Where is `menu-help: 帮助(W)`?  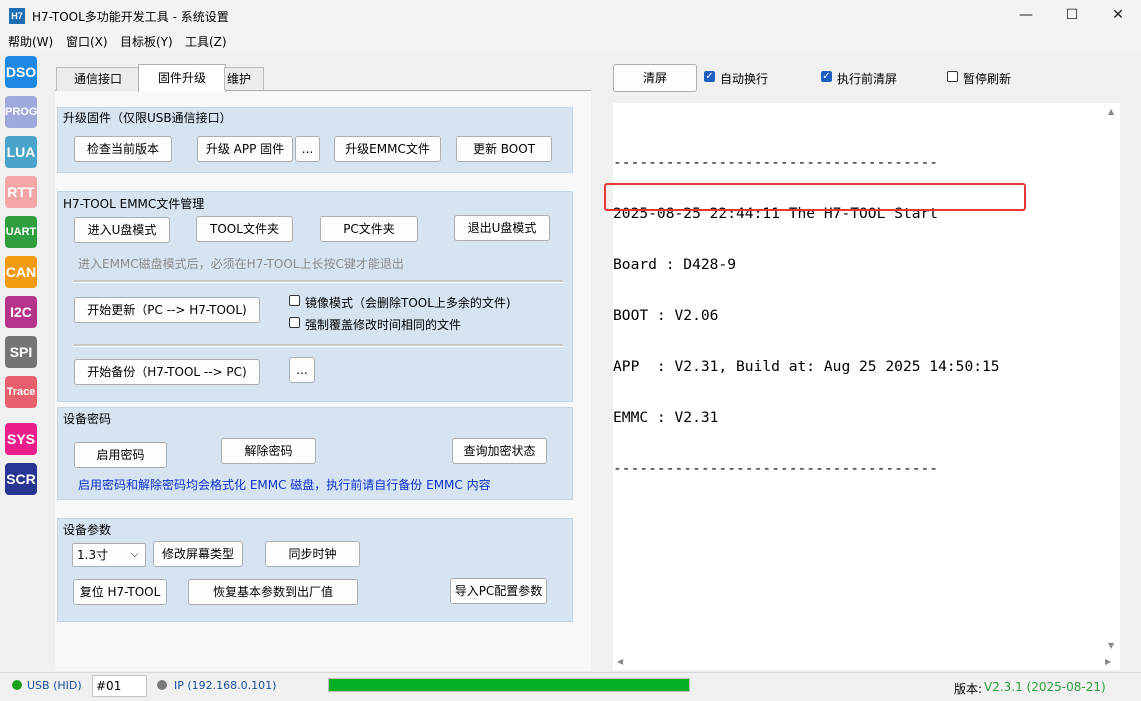
menu-help: 帮助(W) is located at coordinates (30, 41).